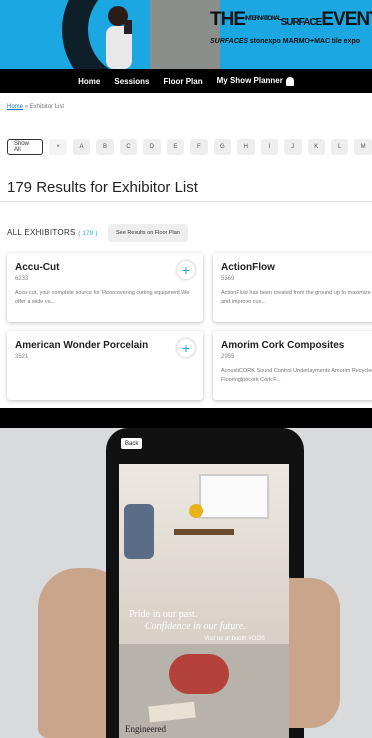 The width and height of the screenshot is (372, 738). I want to click on exhibitor-booth: 2955, so click(228, 357).